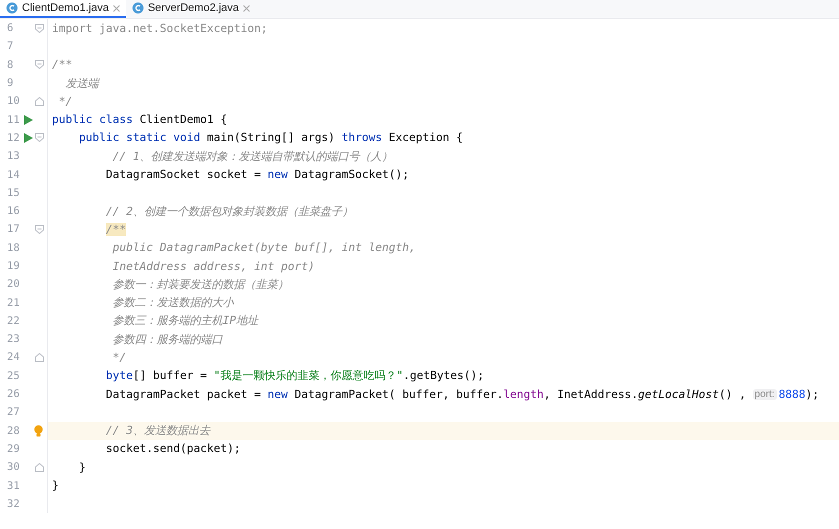  I want to click on line-number: 32, so click(13, 504).